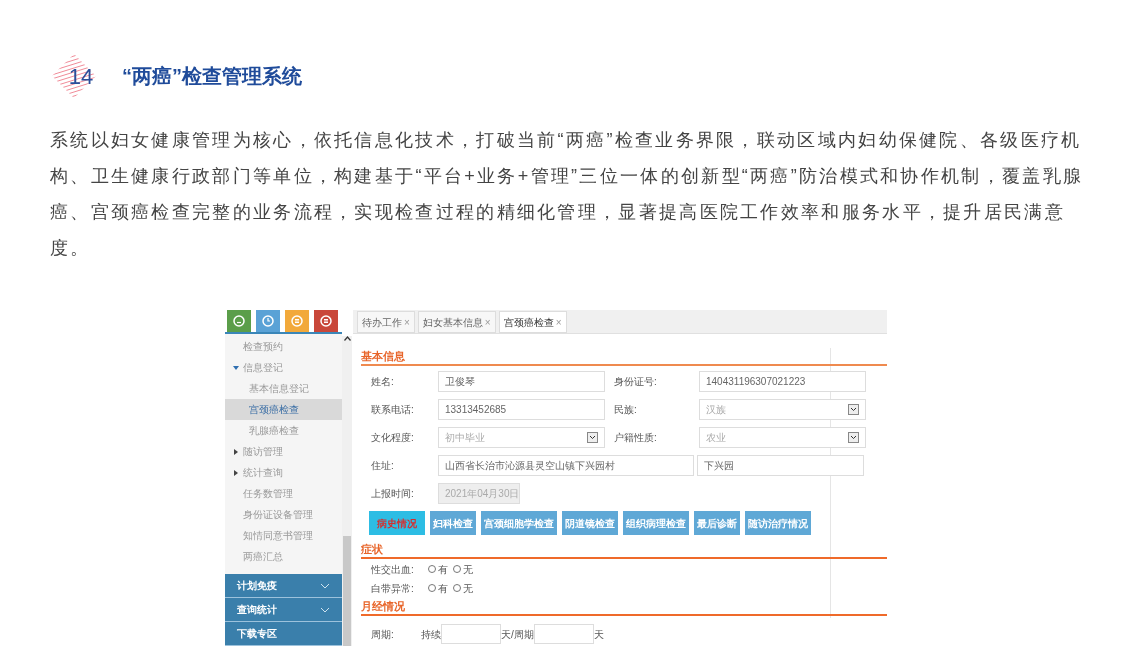 This screenshot has height=656, width=1122. Describe the element at coordinates (283, 535) in the screenshot. I see `sidebar-item: 知情同意书管理` at that location.